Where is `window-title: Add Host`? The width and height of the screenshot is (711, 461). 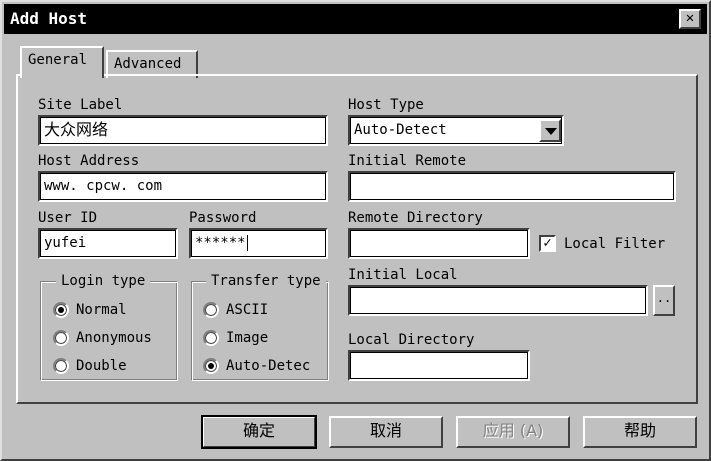
window-title: Add Host is located at coordinates (49, 18).